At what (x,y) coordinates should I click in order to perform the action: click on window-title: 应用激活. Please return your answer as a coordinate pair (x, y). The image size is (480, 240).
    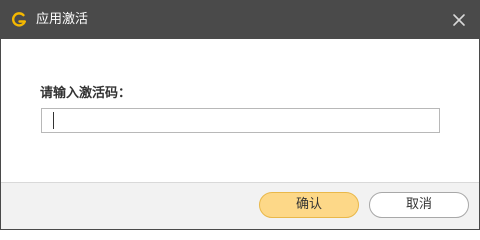
    Looking at the image, I should click on (62, 19).